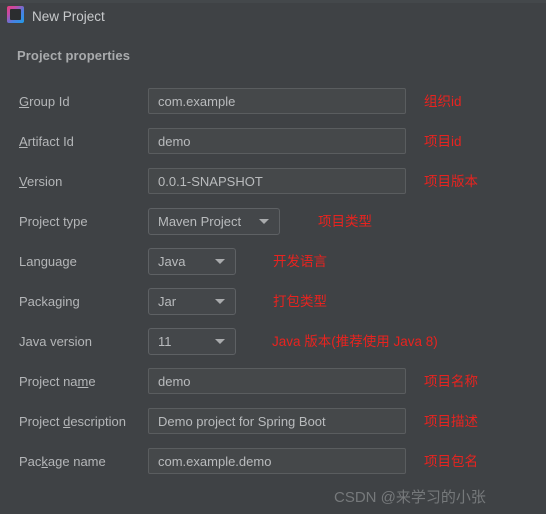 The image size is (546, 514). I want to click on form-row-packaging: Packaging Jar 打包类型, so click(273, 308).